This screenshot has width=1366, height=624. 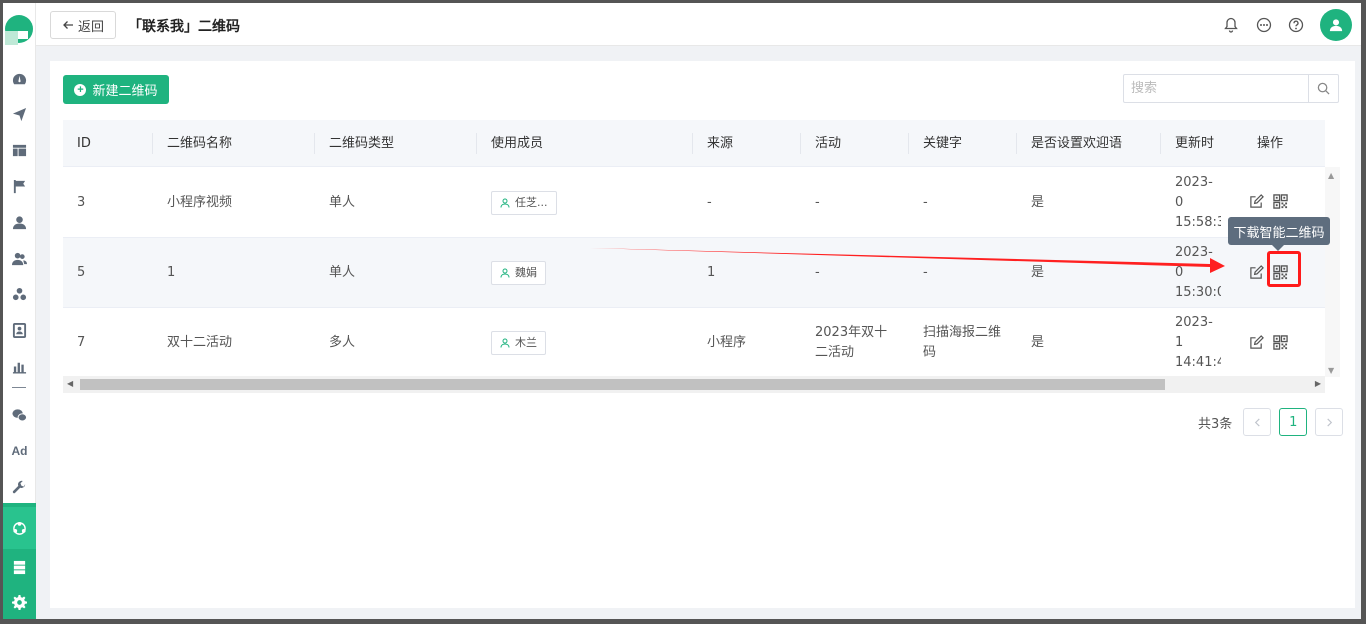 I want to click on table-row: 5 1 单人 魏娟 1 - - 是 2023-0 15:30:0, so click(x=694, y=273).